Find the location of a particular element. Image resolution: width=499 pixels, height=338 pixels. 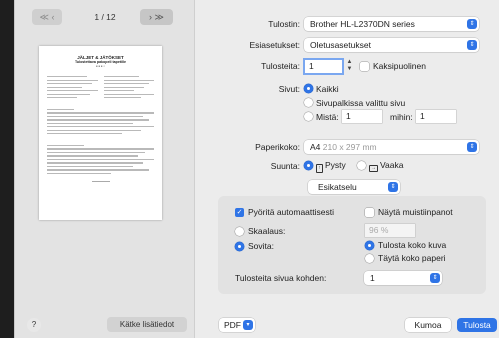

copies-per-page-value: 1 is located at coordinates (372, 278).